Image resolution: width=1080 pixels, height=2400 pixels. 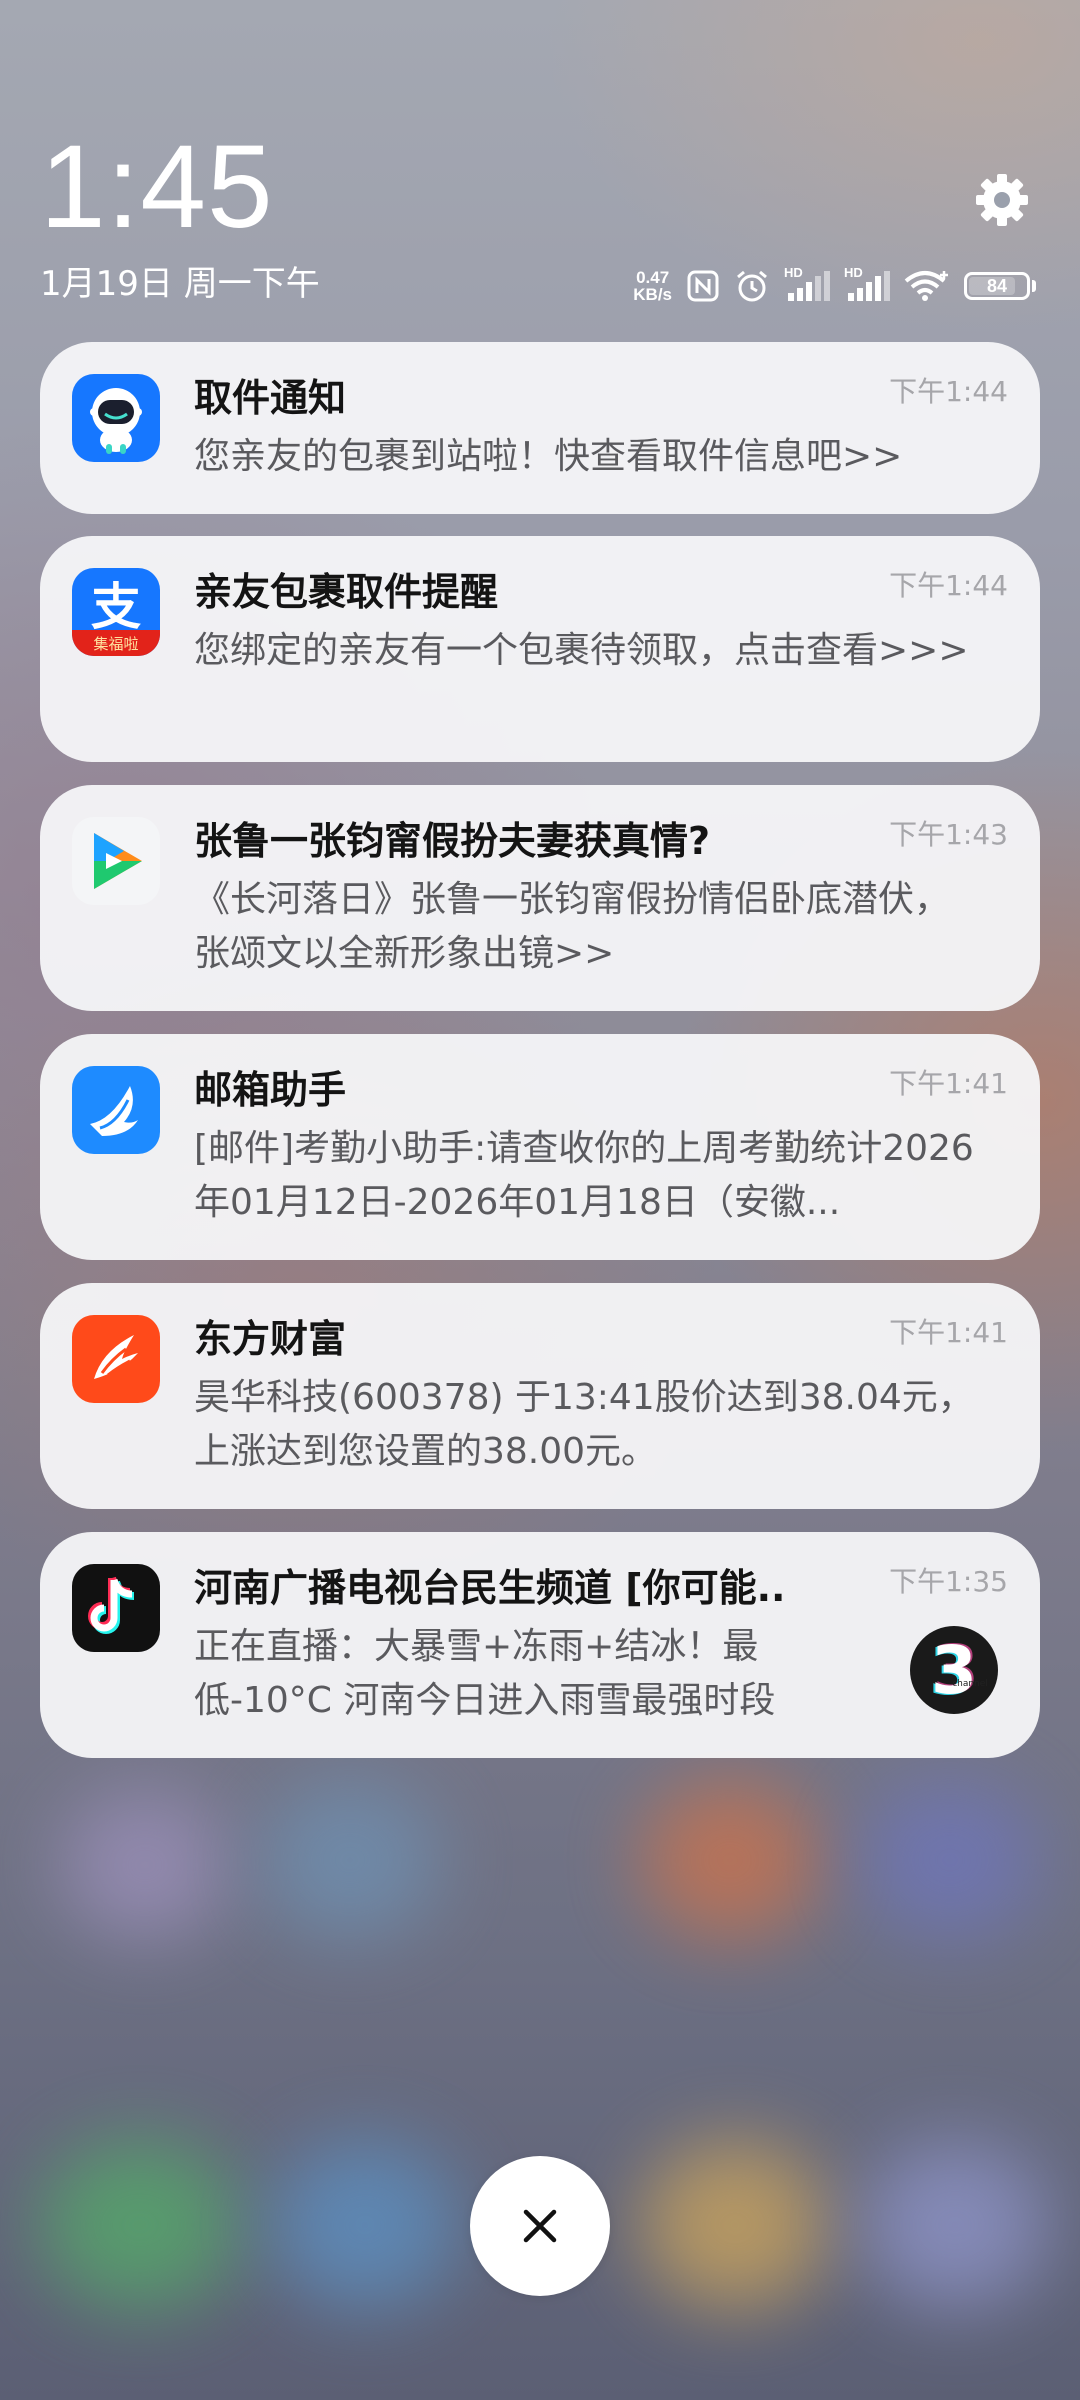 I want to click on close-icon, so click(x=540, y=2226).